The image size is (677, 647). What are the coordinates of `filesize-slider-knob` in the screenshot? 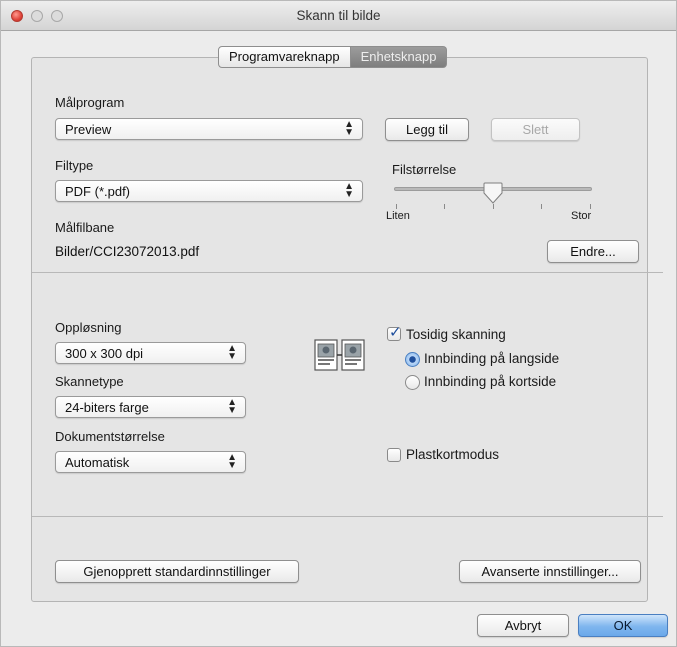 It's located at (493, 193).